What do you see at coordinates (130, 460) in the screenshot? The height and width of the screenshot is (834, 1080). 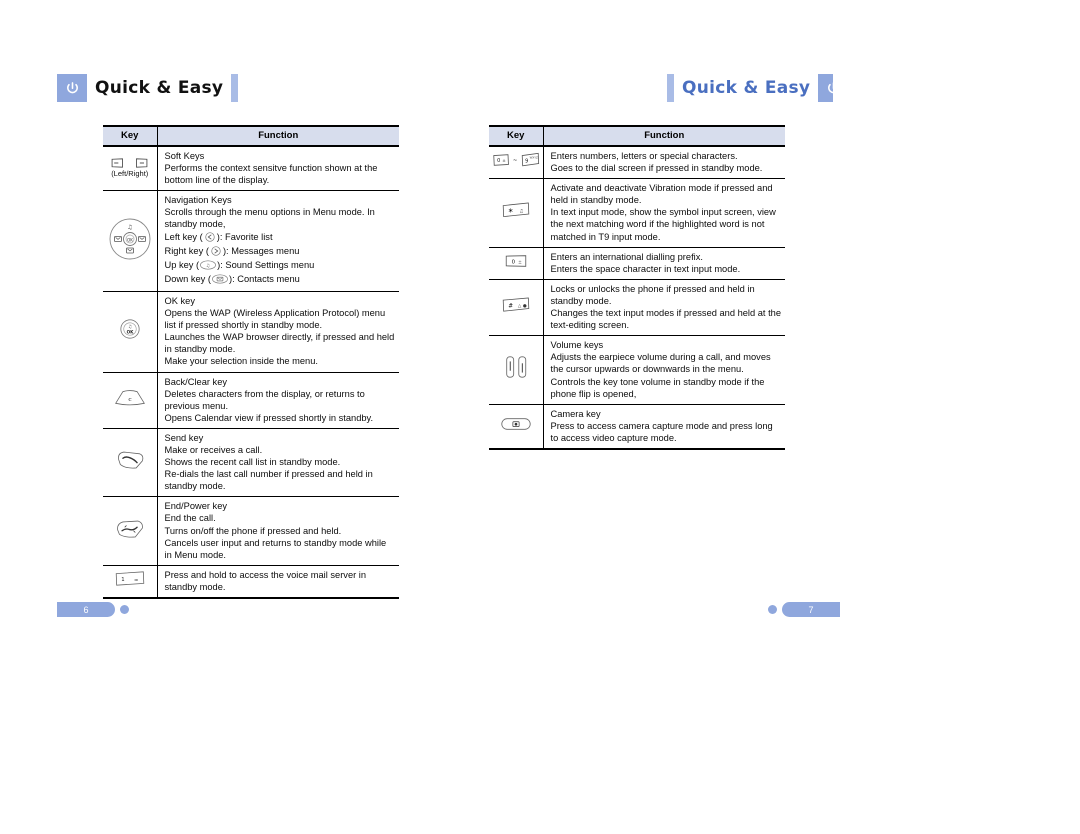 I see `send-key-icon` at bounding box center [130, 460].